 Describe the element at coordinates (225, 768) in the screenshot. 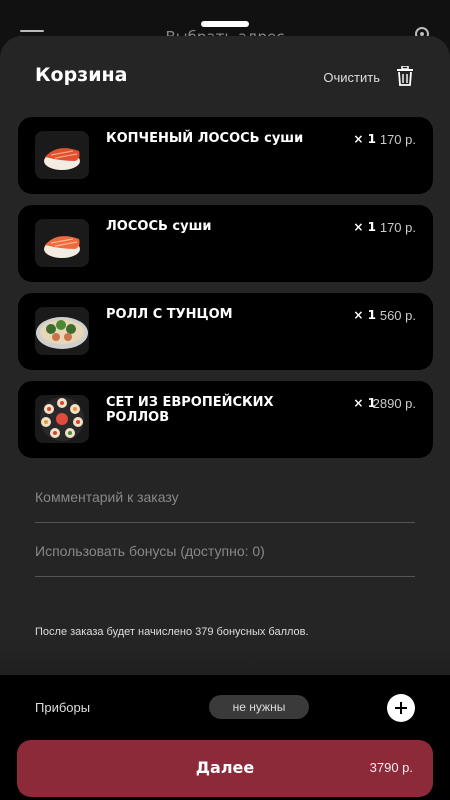

I see `next-button: Далее 3790 р.` at that location.